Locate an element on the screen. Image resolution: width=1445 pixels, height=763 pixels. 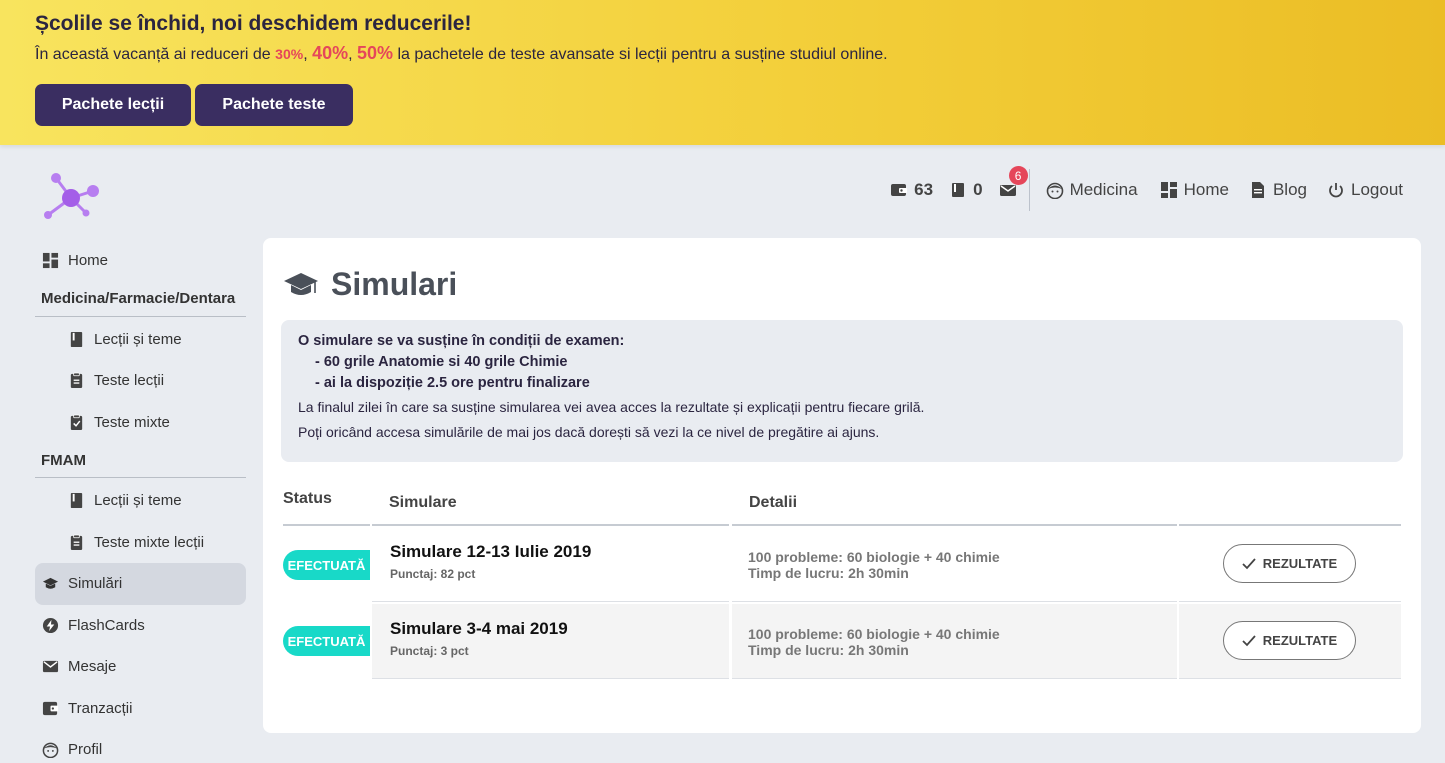
profile-label: Medicina is located at coordinates (1103, 189).